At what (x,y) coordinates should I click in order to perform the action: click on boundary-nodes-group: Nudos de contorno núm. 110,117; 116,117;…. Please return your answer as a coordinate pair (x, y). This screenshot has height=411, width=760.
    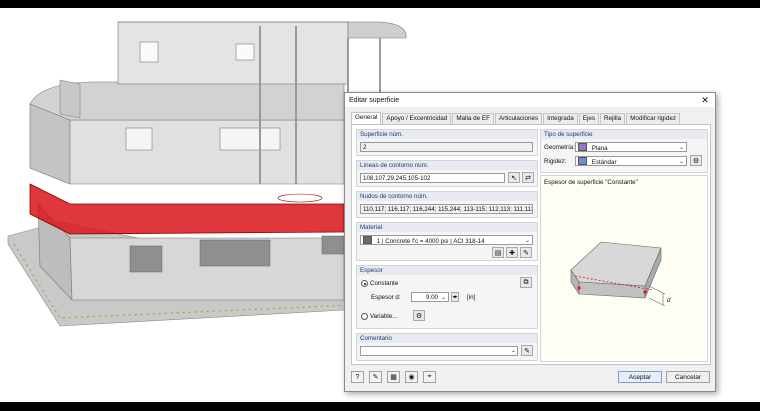
    Looking at the image, I should click on (447, 204).